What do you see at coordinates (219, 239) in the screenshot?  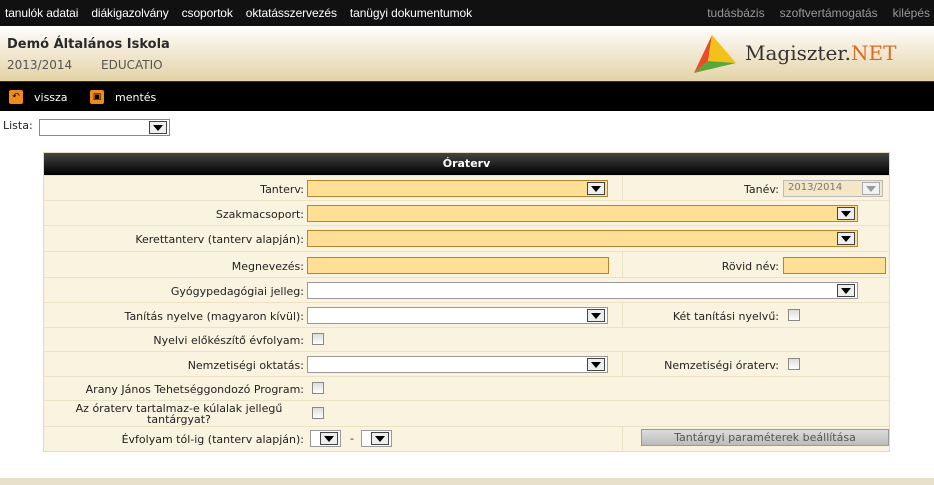 I see `kerettanterv-label: Kerettanterv (tanterv alapján):` at bounding box center [219, 239].